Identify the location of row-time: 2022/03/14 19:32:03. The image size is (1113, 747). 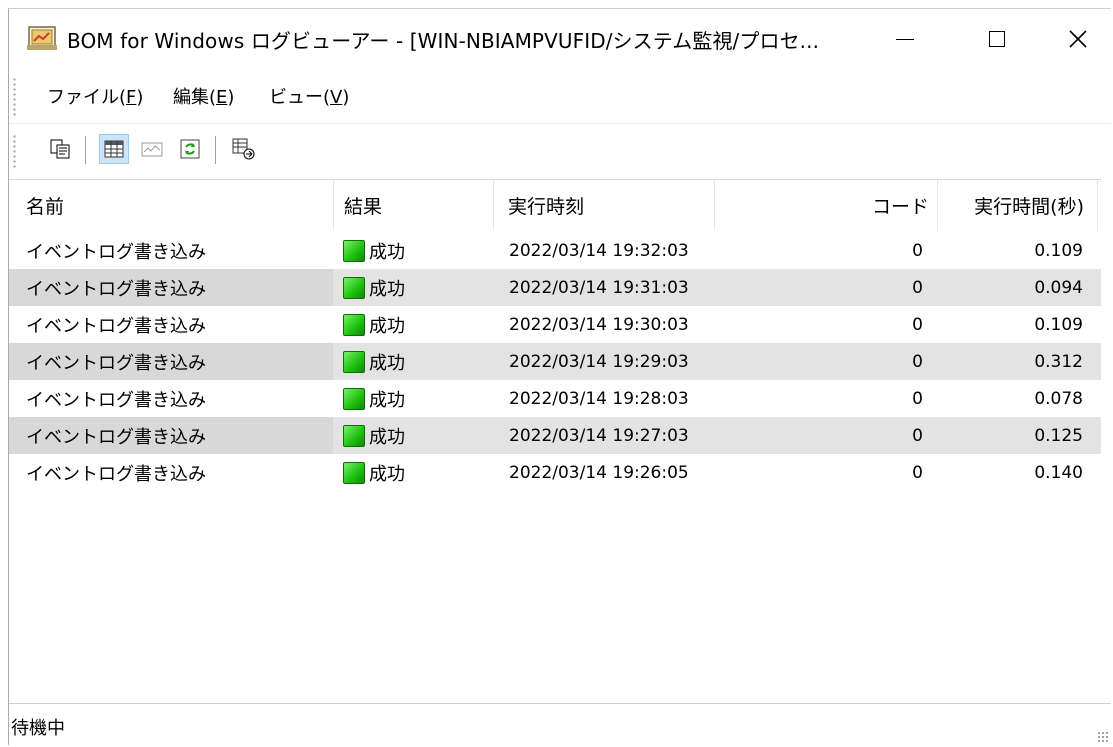
(599, 250).